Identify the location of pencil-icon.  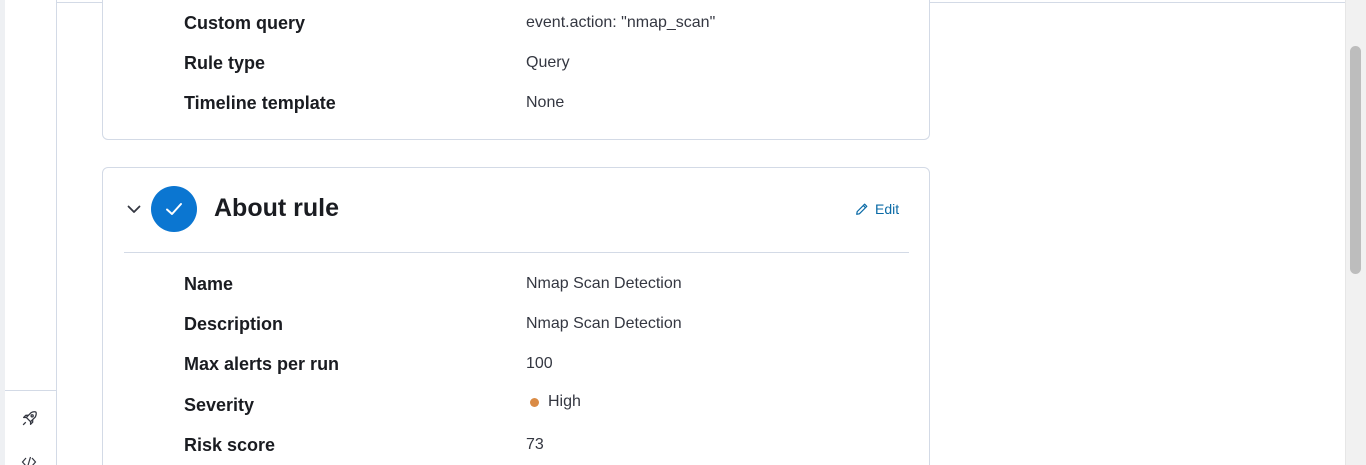
(862, 209).